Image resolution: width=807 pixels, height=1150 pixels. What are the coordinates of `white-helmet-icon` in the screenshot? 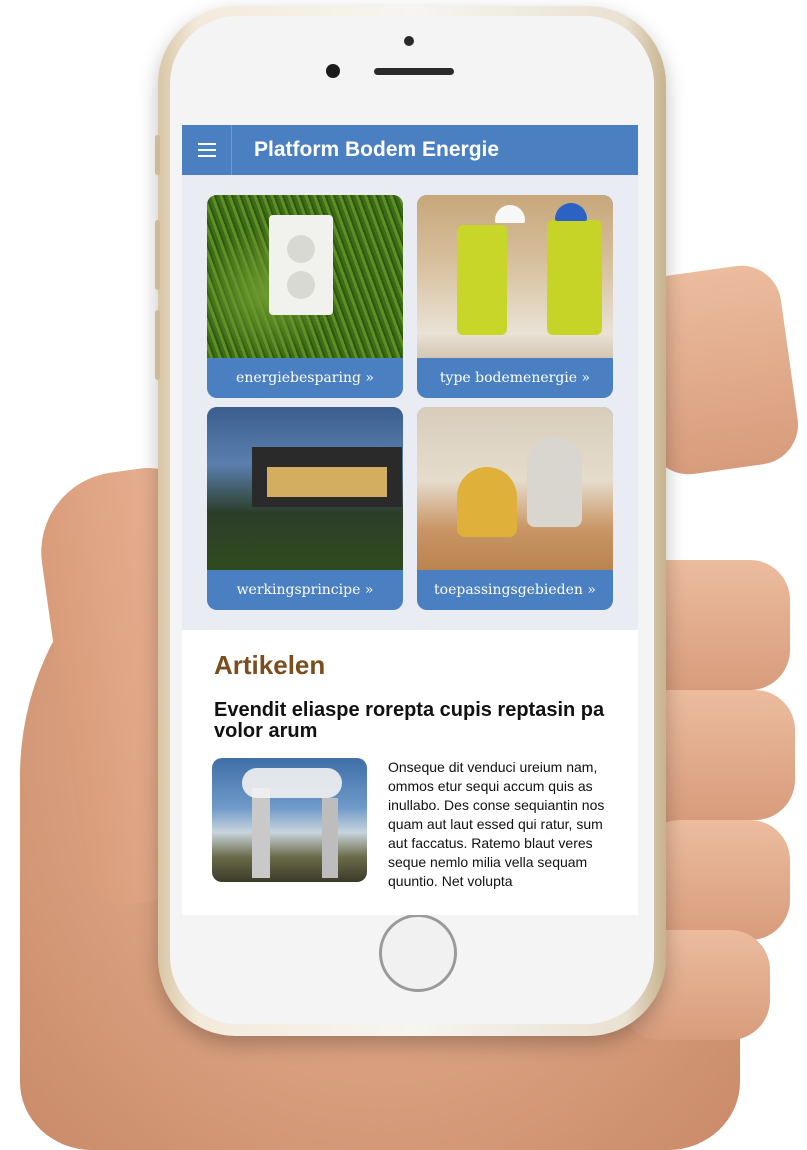 It's located at (510, 214).